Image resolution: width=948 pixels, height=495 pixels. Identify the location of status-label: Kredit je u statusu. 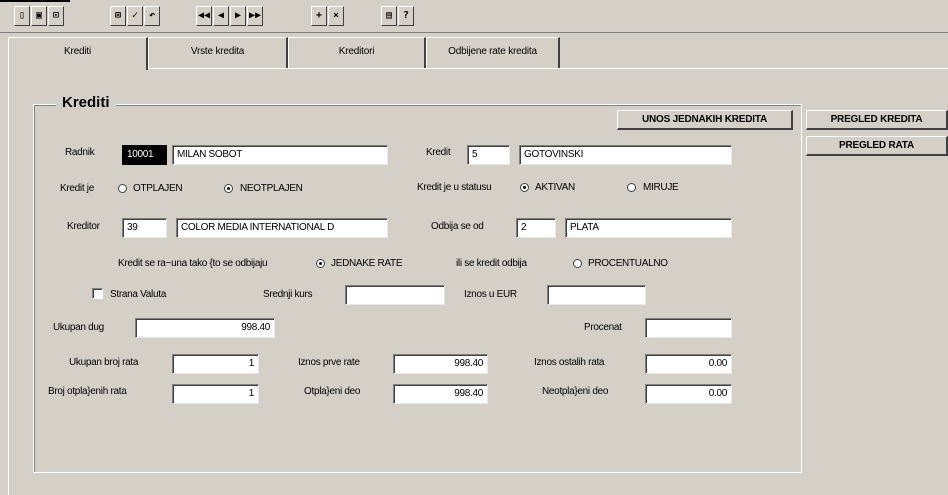
(454, 187).